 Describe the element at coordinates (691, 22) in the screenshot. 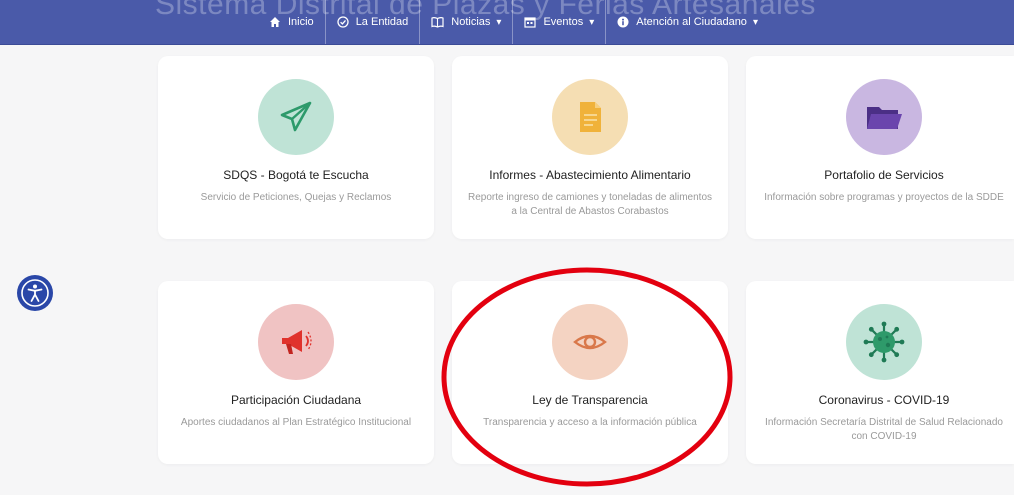

I see `nav-label: Atención al Ciudadano` at that location.